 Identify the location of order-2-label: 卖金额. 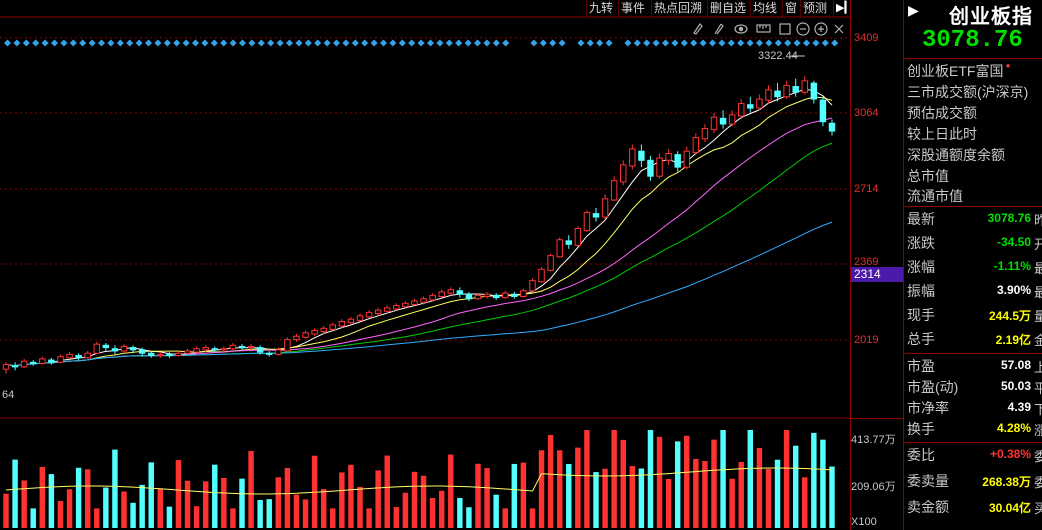
(928, 507).